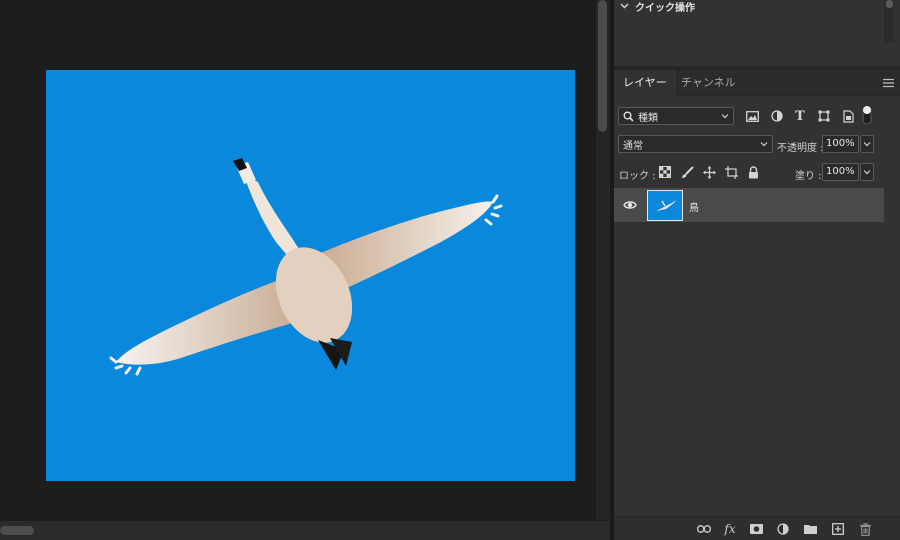  I want to click on adjustment-filter-icon, so click(777, 116).